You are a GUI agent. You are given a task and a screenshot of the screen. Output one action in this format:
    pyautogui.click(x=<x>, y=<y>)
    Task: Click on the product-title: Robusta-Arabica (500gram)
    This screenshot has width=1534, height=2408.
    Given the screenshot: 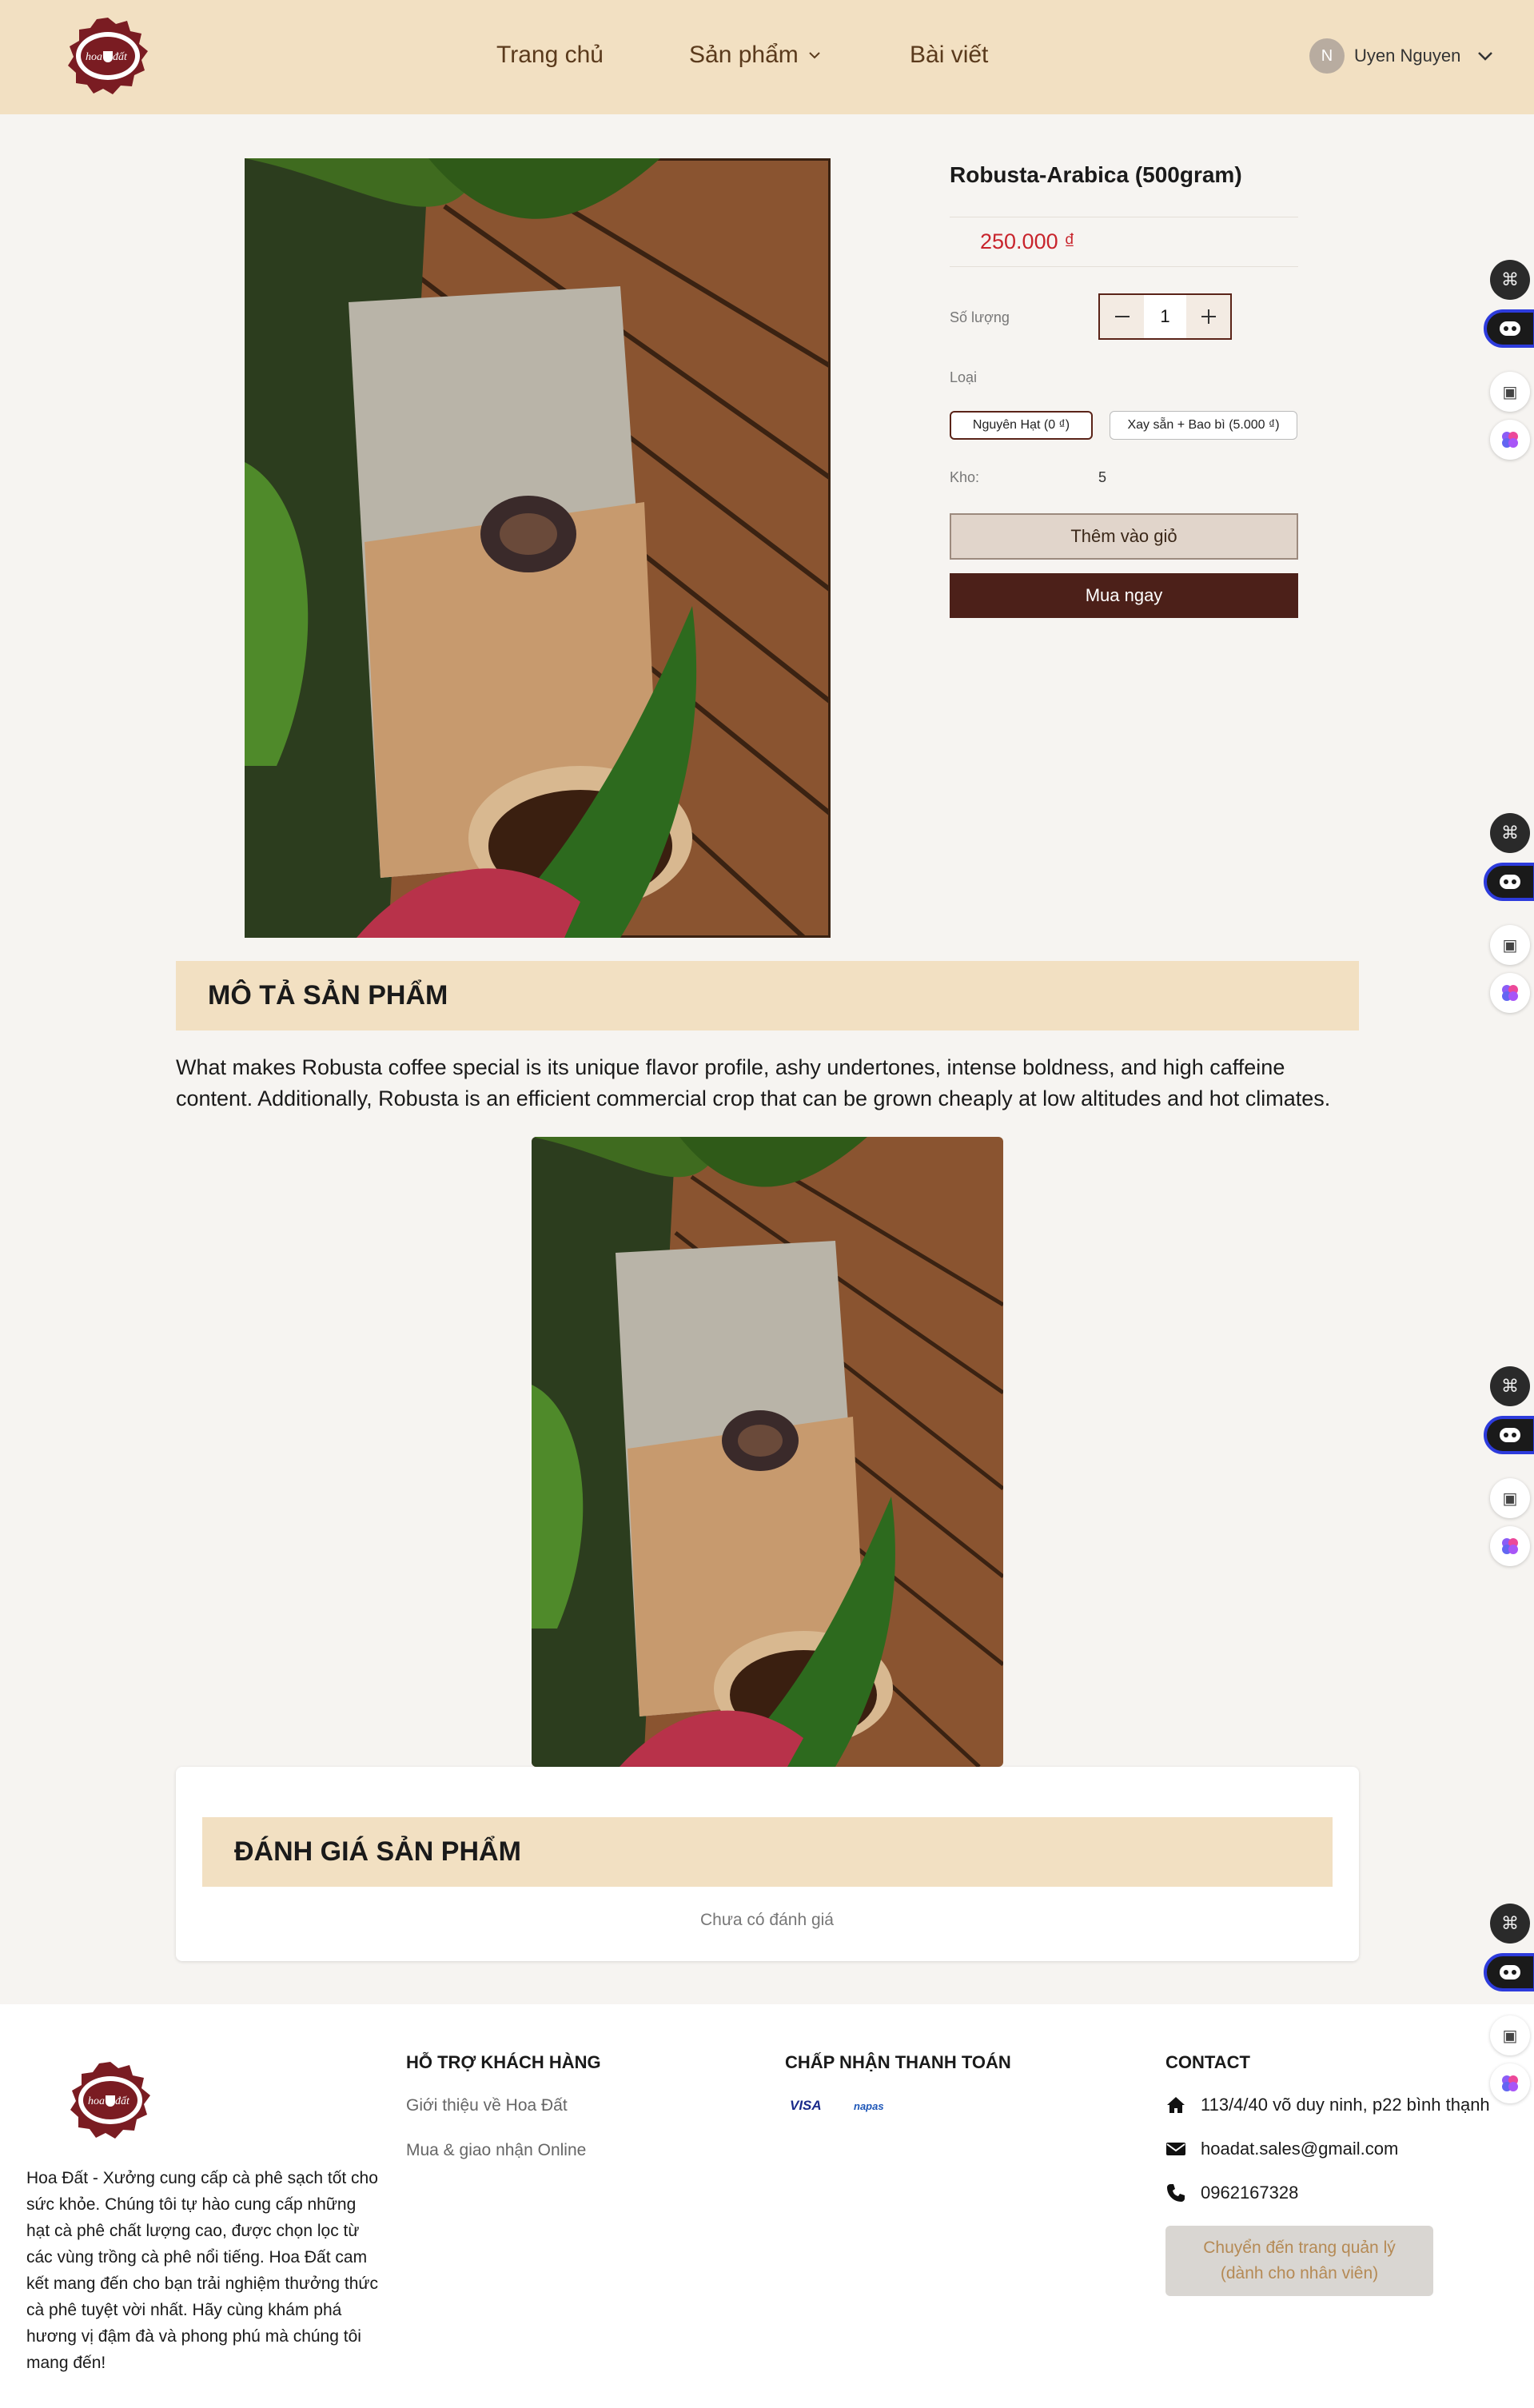 What is the action you would take?
    pyautogui.click(x=1096, y=174)
    